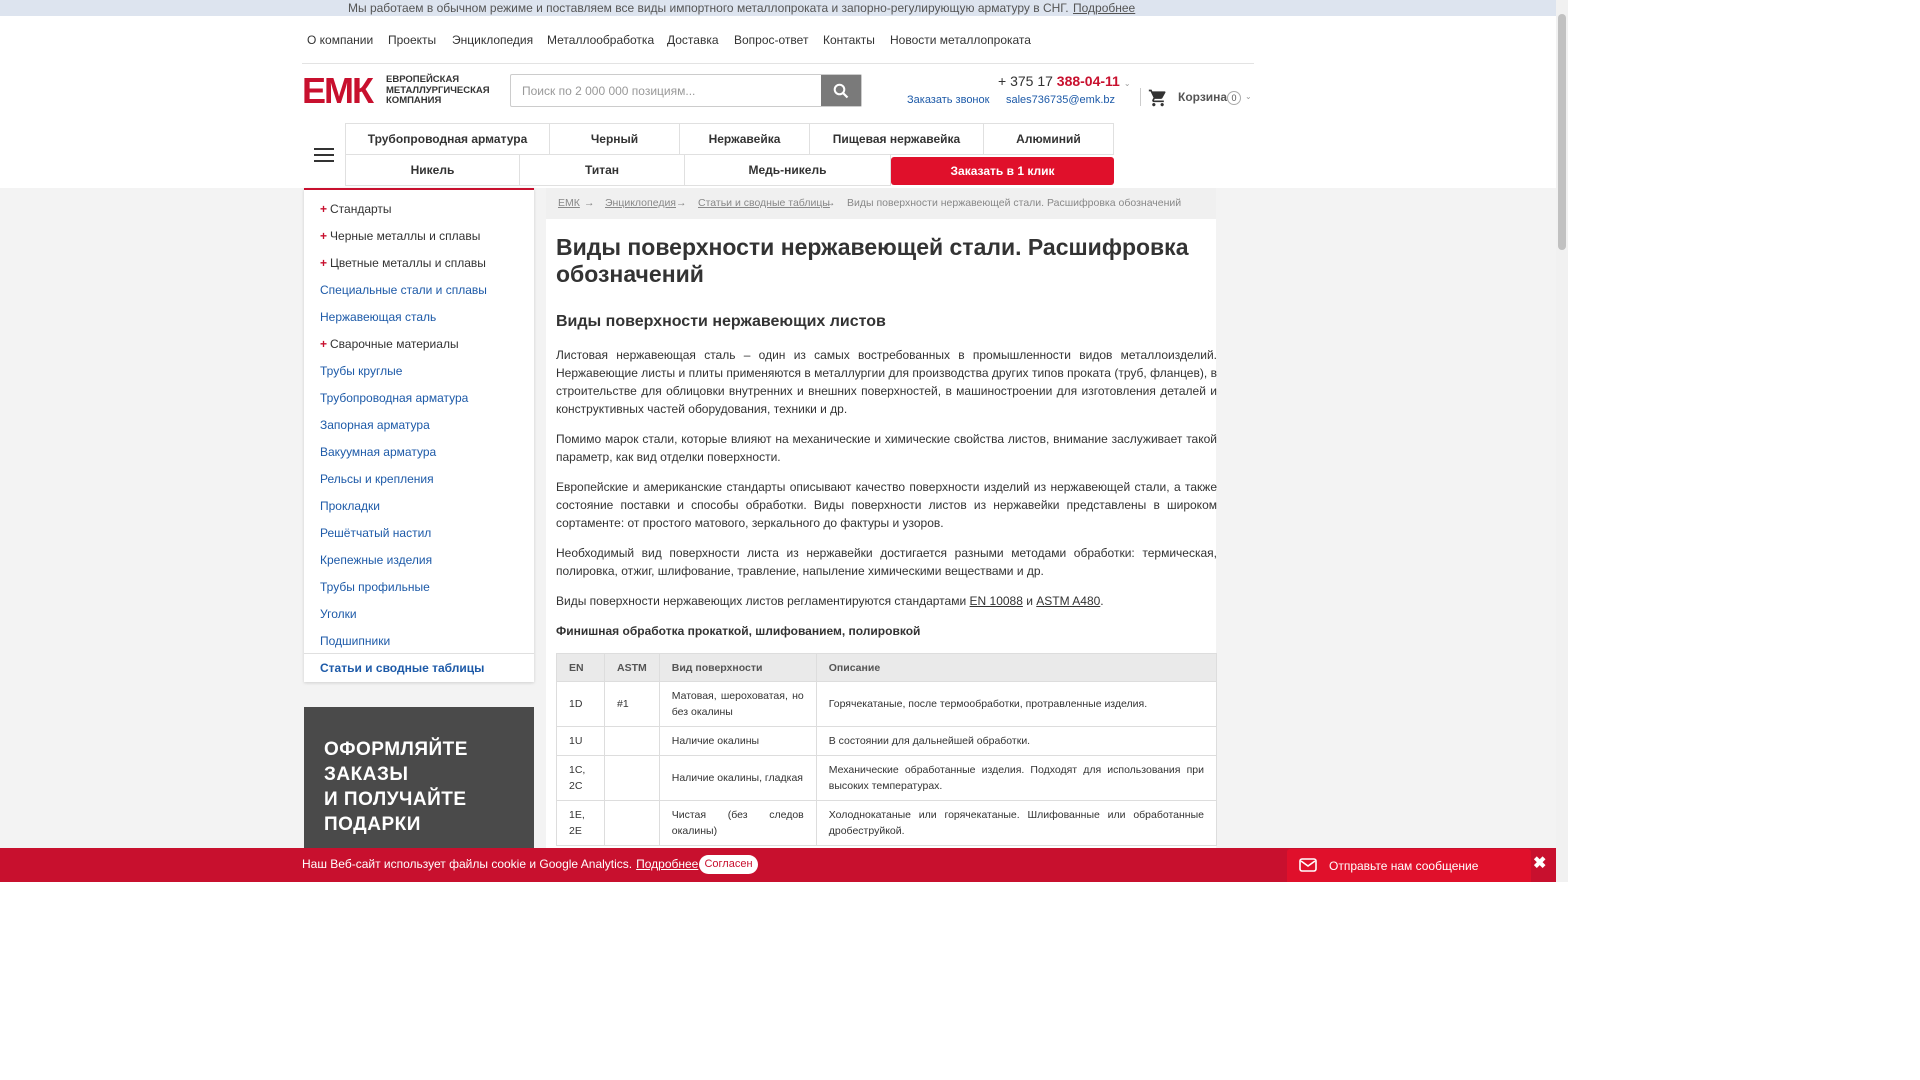 Image resolution: width=1920 pixels, height=1080 pixels. I want to click on sidebar-item-vacuum-valves: Вакуумная арматура, so click(378, 452).